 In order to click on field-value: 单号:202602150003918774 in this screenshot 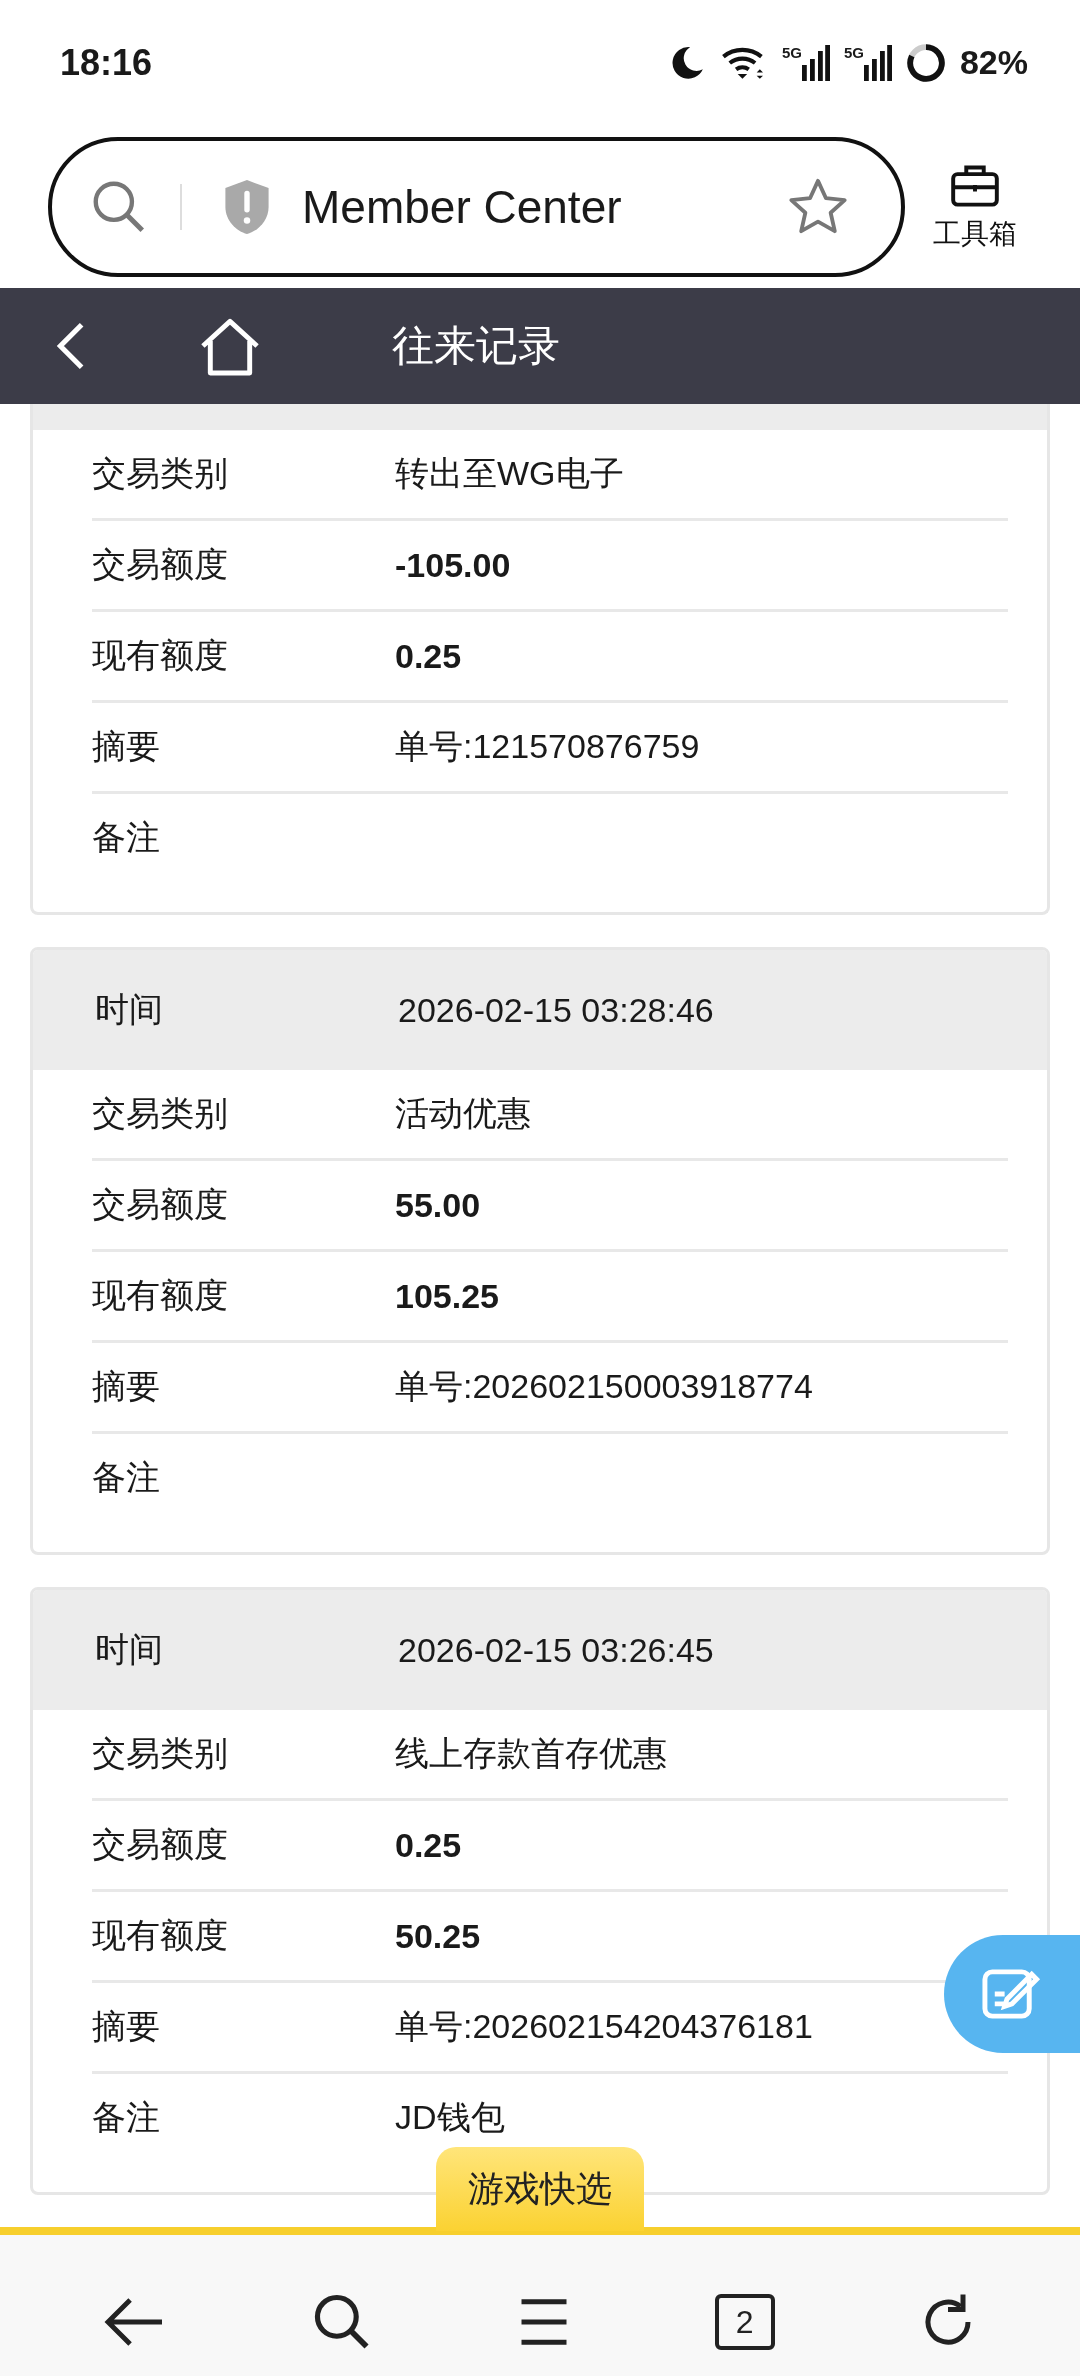, I will do `click(604, 1386)`.